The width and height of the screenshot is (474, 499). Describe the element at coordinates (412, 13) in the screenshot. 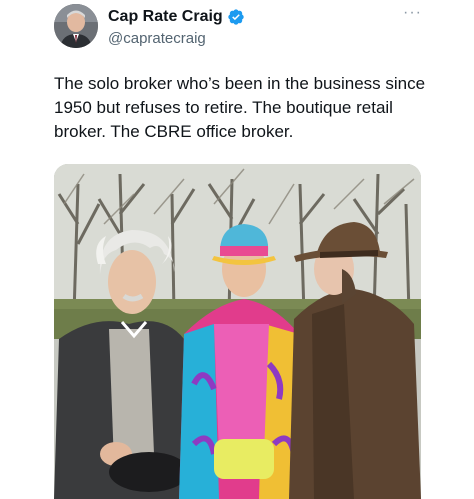

I see `more-dots-icon: ···` at that location.